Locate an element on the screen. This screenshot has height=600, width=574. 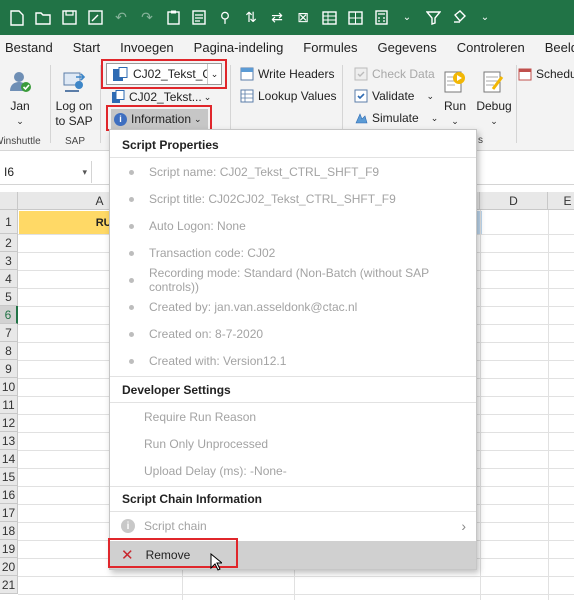
row-header: 3 is located at coordinates (9, 261).